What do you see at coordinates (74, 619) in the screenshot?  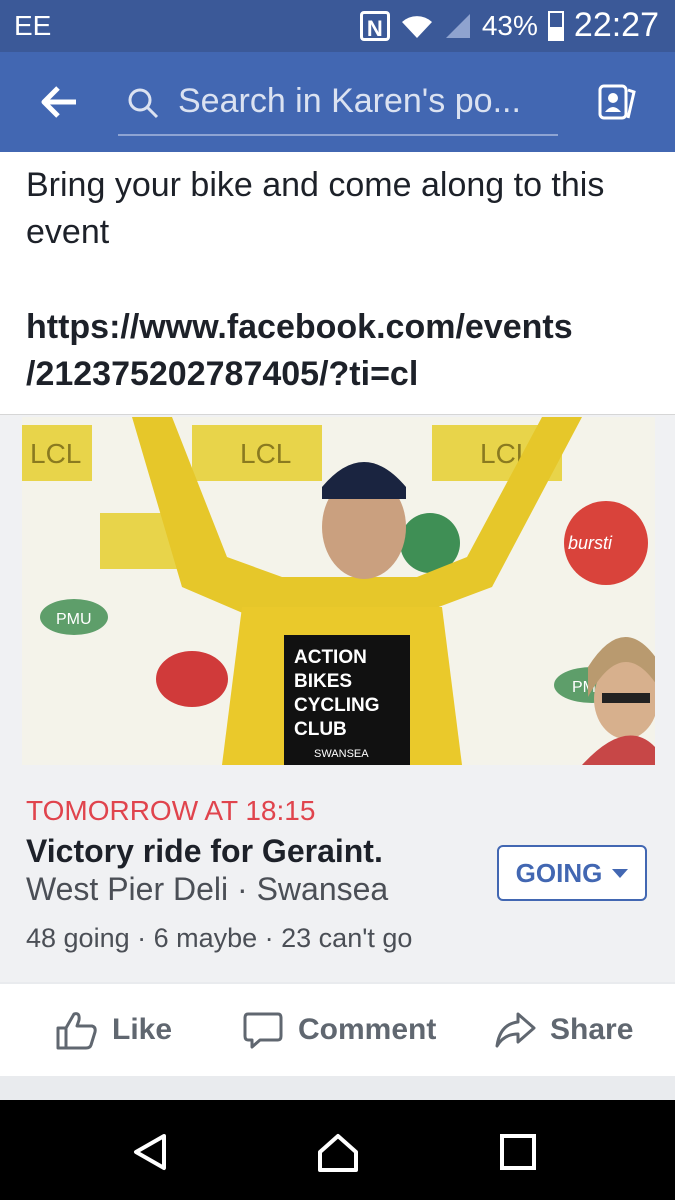 I see `sponsor-pmu-1: PMU` at bounding box center [74, 619].